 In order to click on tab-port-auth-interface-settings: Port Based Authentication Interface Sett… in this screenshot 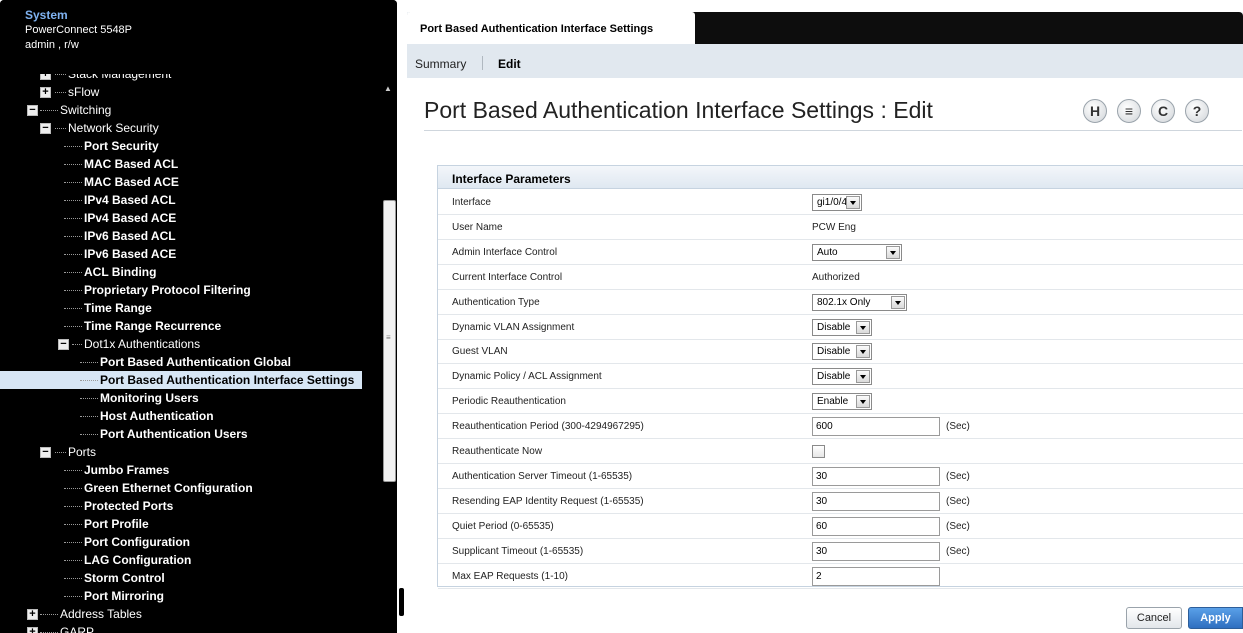, I will do `click(551, 28)`.